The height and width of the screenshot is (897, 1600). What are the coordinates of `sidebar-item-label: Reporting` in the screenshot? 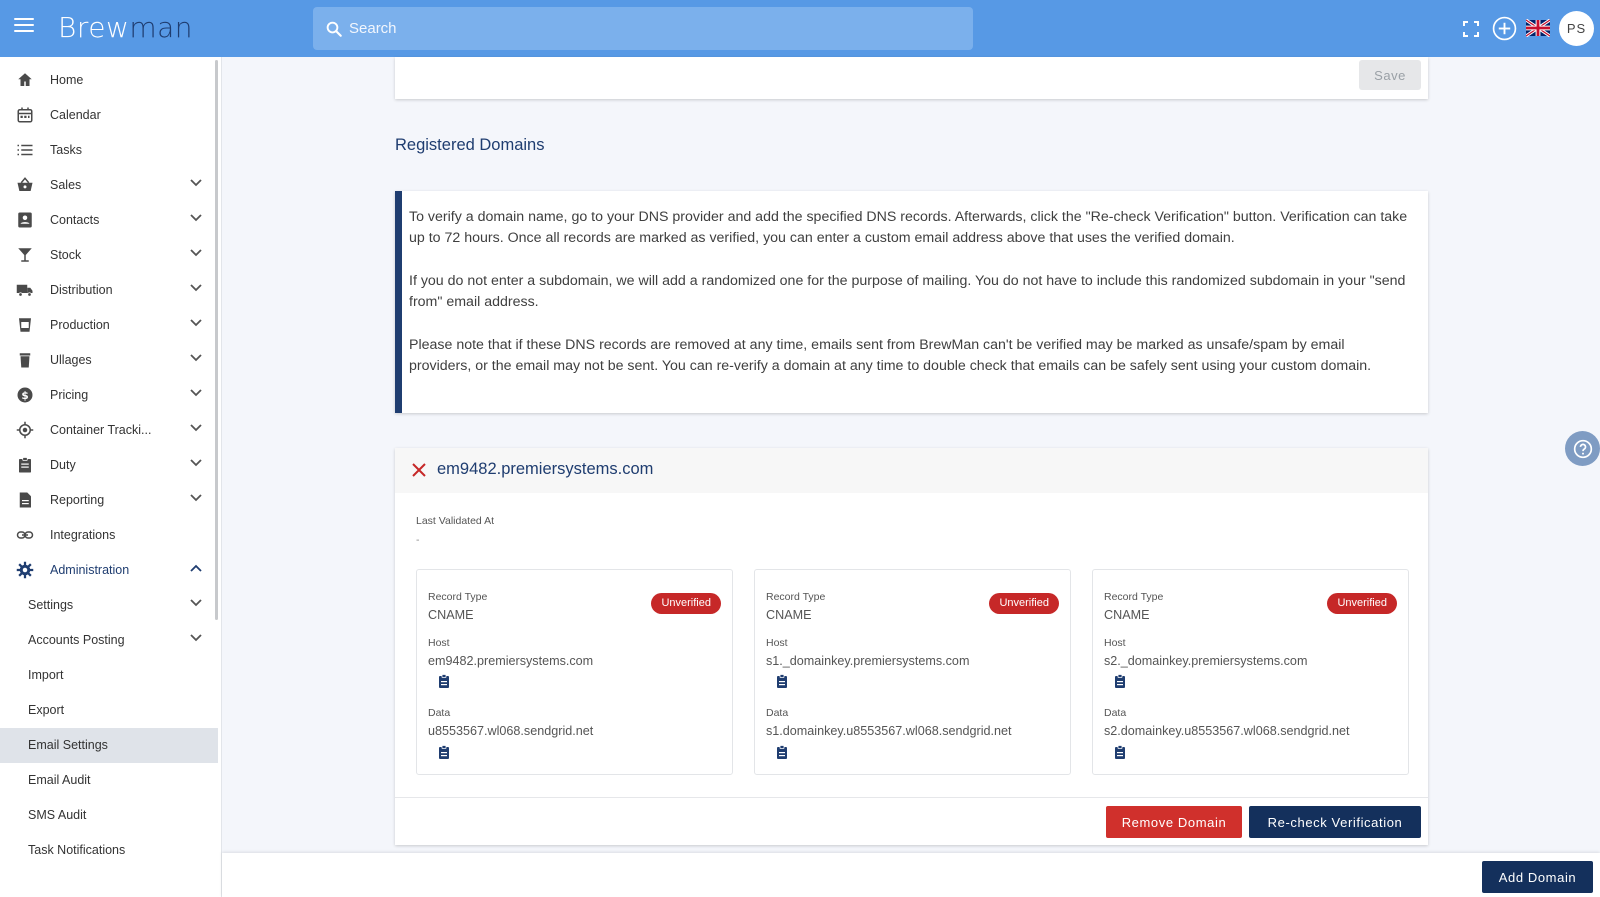 It's located at (77, 500).